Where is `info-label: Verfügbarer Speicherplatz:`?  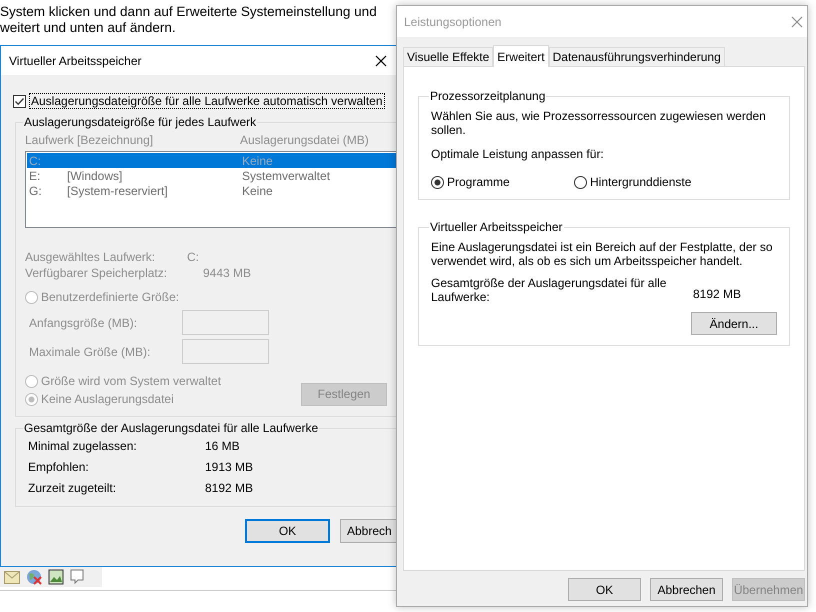
info-label: Verfügbarer Speicherplatz: is located at coordinates (96, 273).